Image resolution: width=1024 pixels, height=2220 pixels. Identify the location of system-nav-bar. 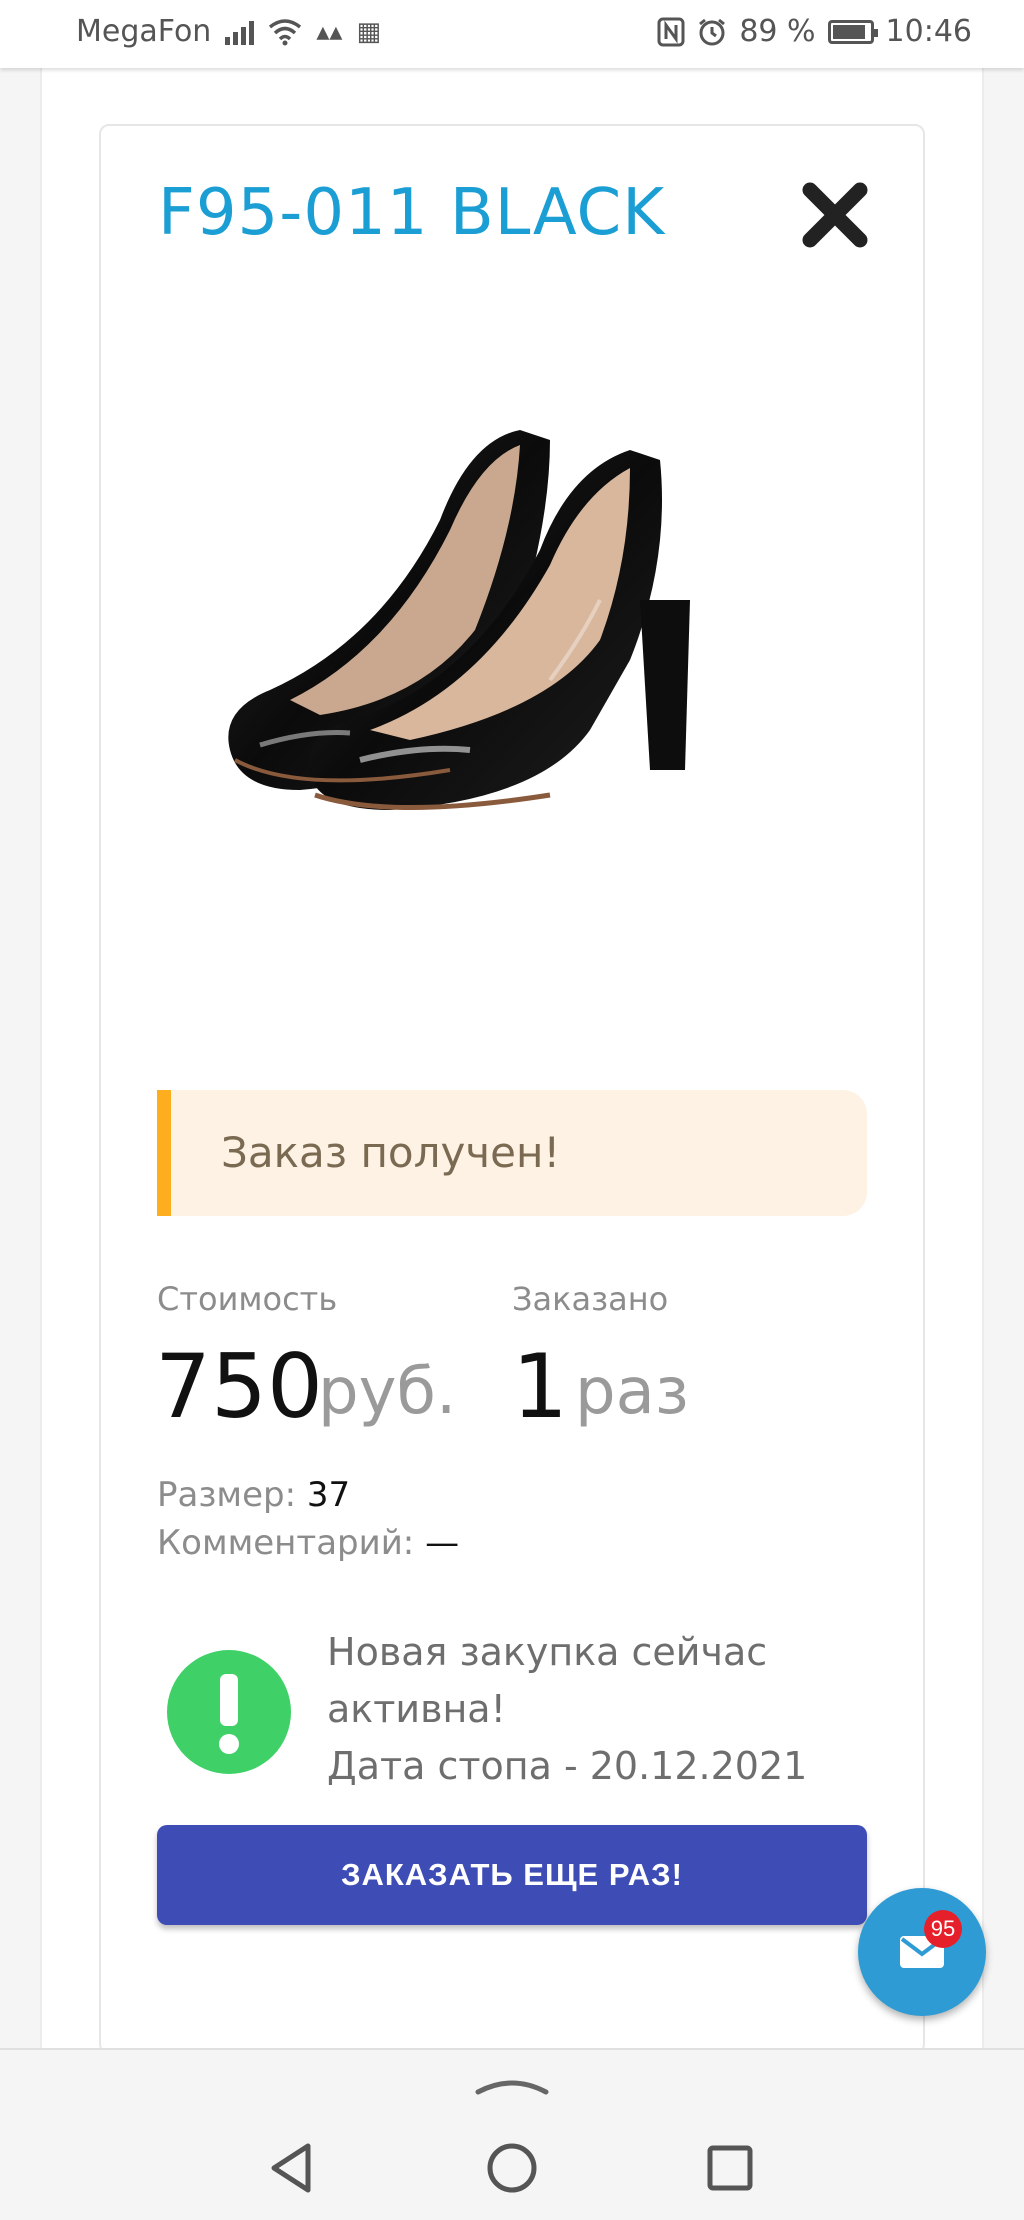
(512, 2134).